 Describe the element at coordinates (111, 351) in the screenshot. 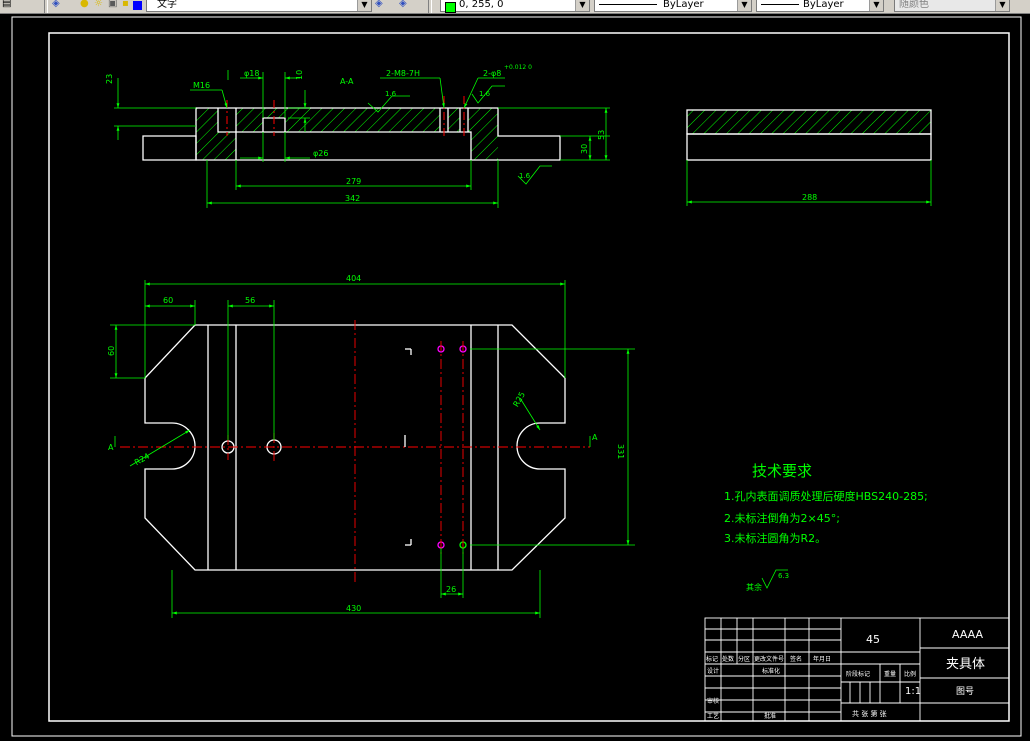

I see `dim-60-vertical: 60` at that location.